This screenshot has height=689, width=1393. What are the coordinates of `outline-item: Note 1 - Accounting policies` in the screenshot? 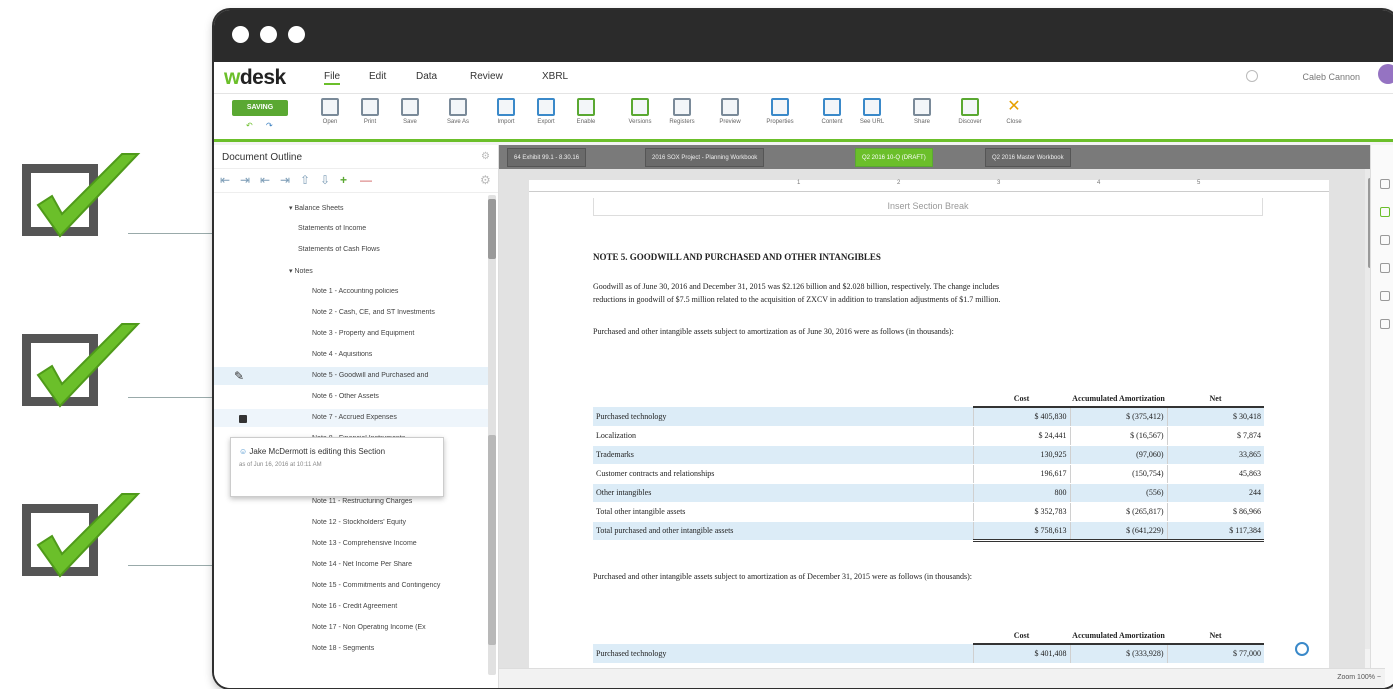 It's located at (400, 291).